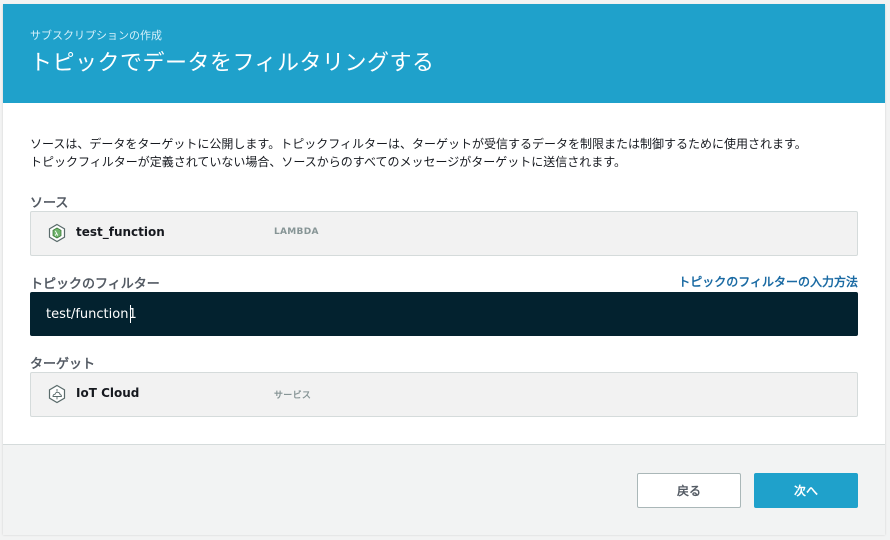  What do you see at coordinates (296, 232) in the screenshot?
I see `source-type: LAMBDA` at bounding box center [296, 232].